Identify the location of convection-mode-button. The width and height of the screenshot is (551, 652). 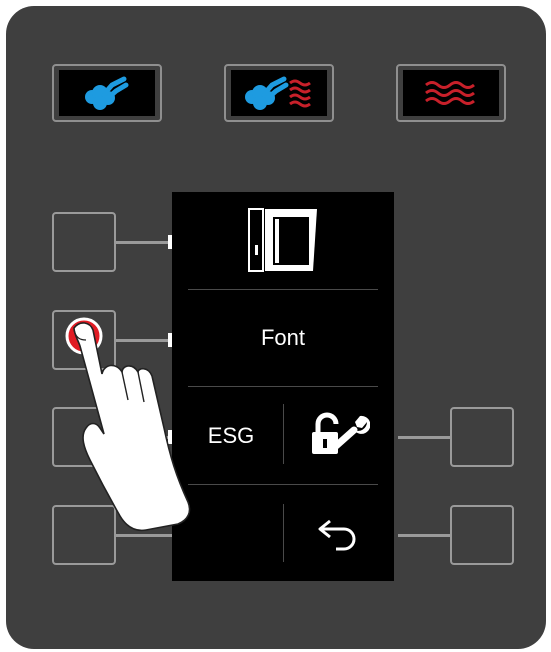
(451, 93).